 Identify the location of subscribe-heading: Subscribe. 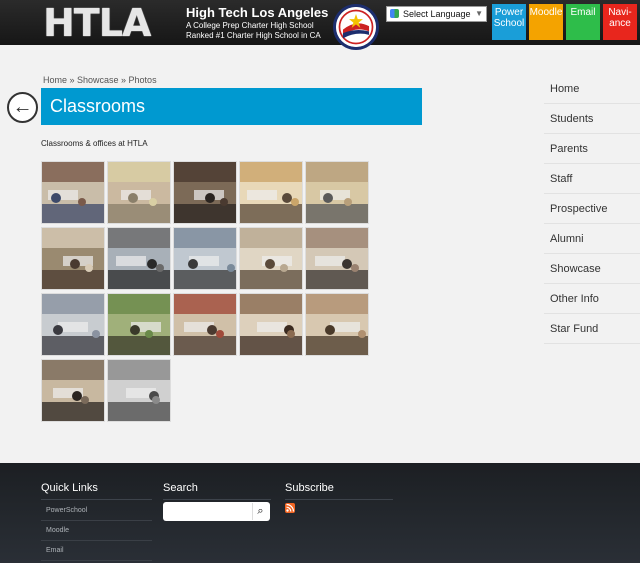
(309, 488).